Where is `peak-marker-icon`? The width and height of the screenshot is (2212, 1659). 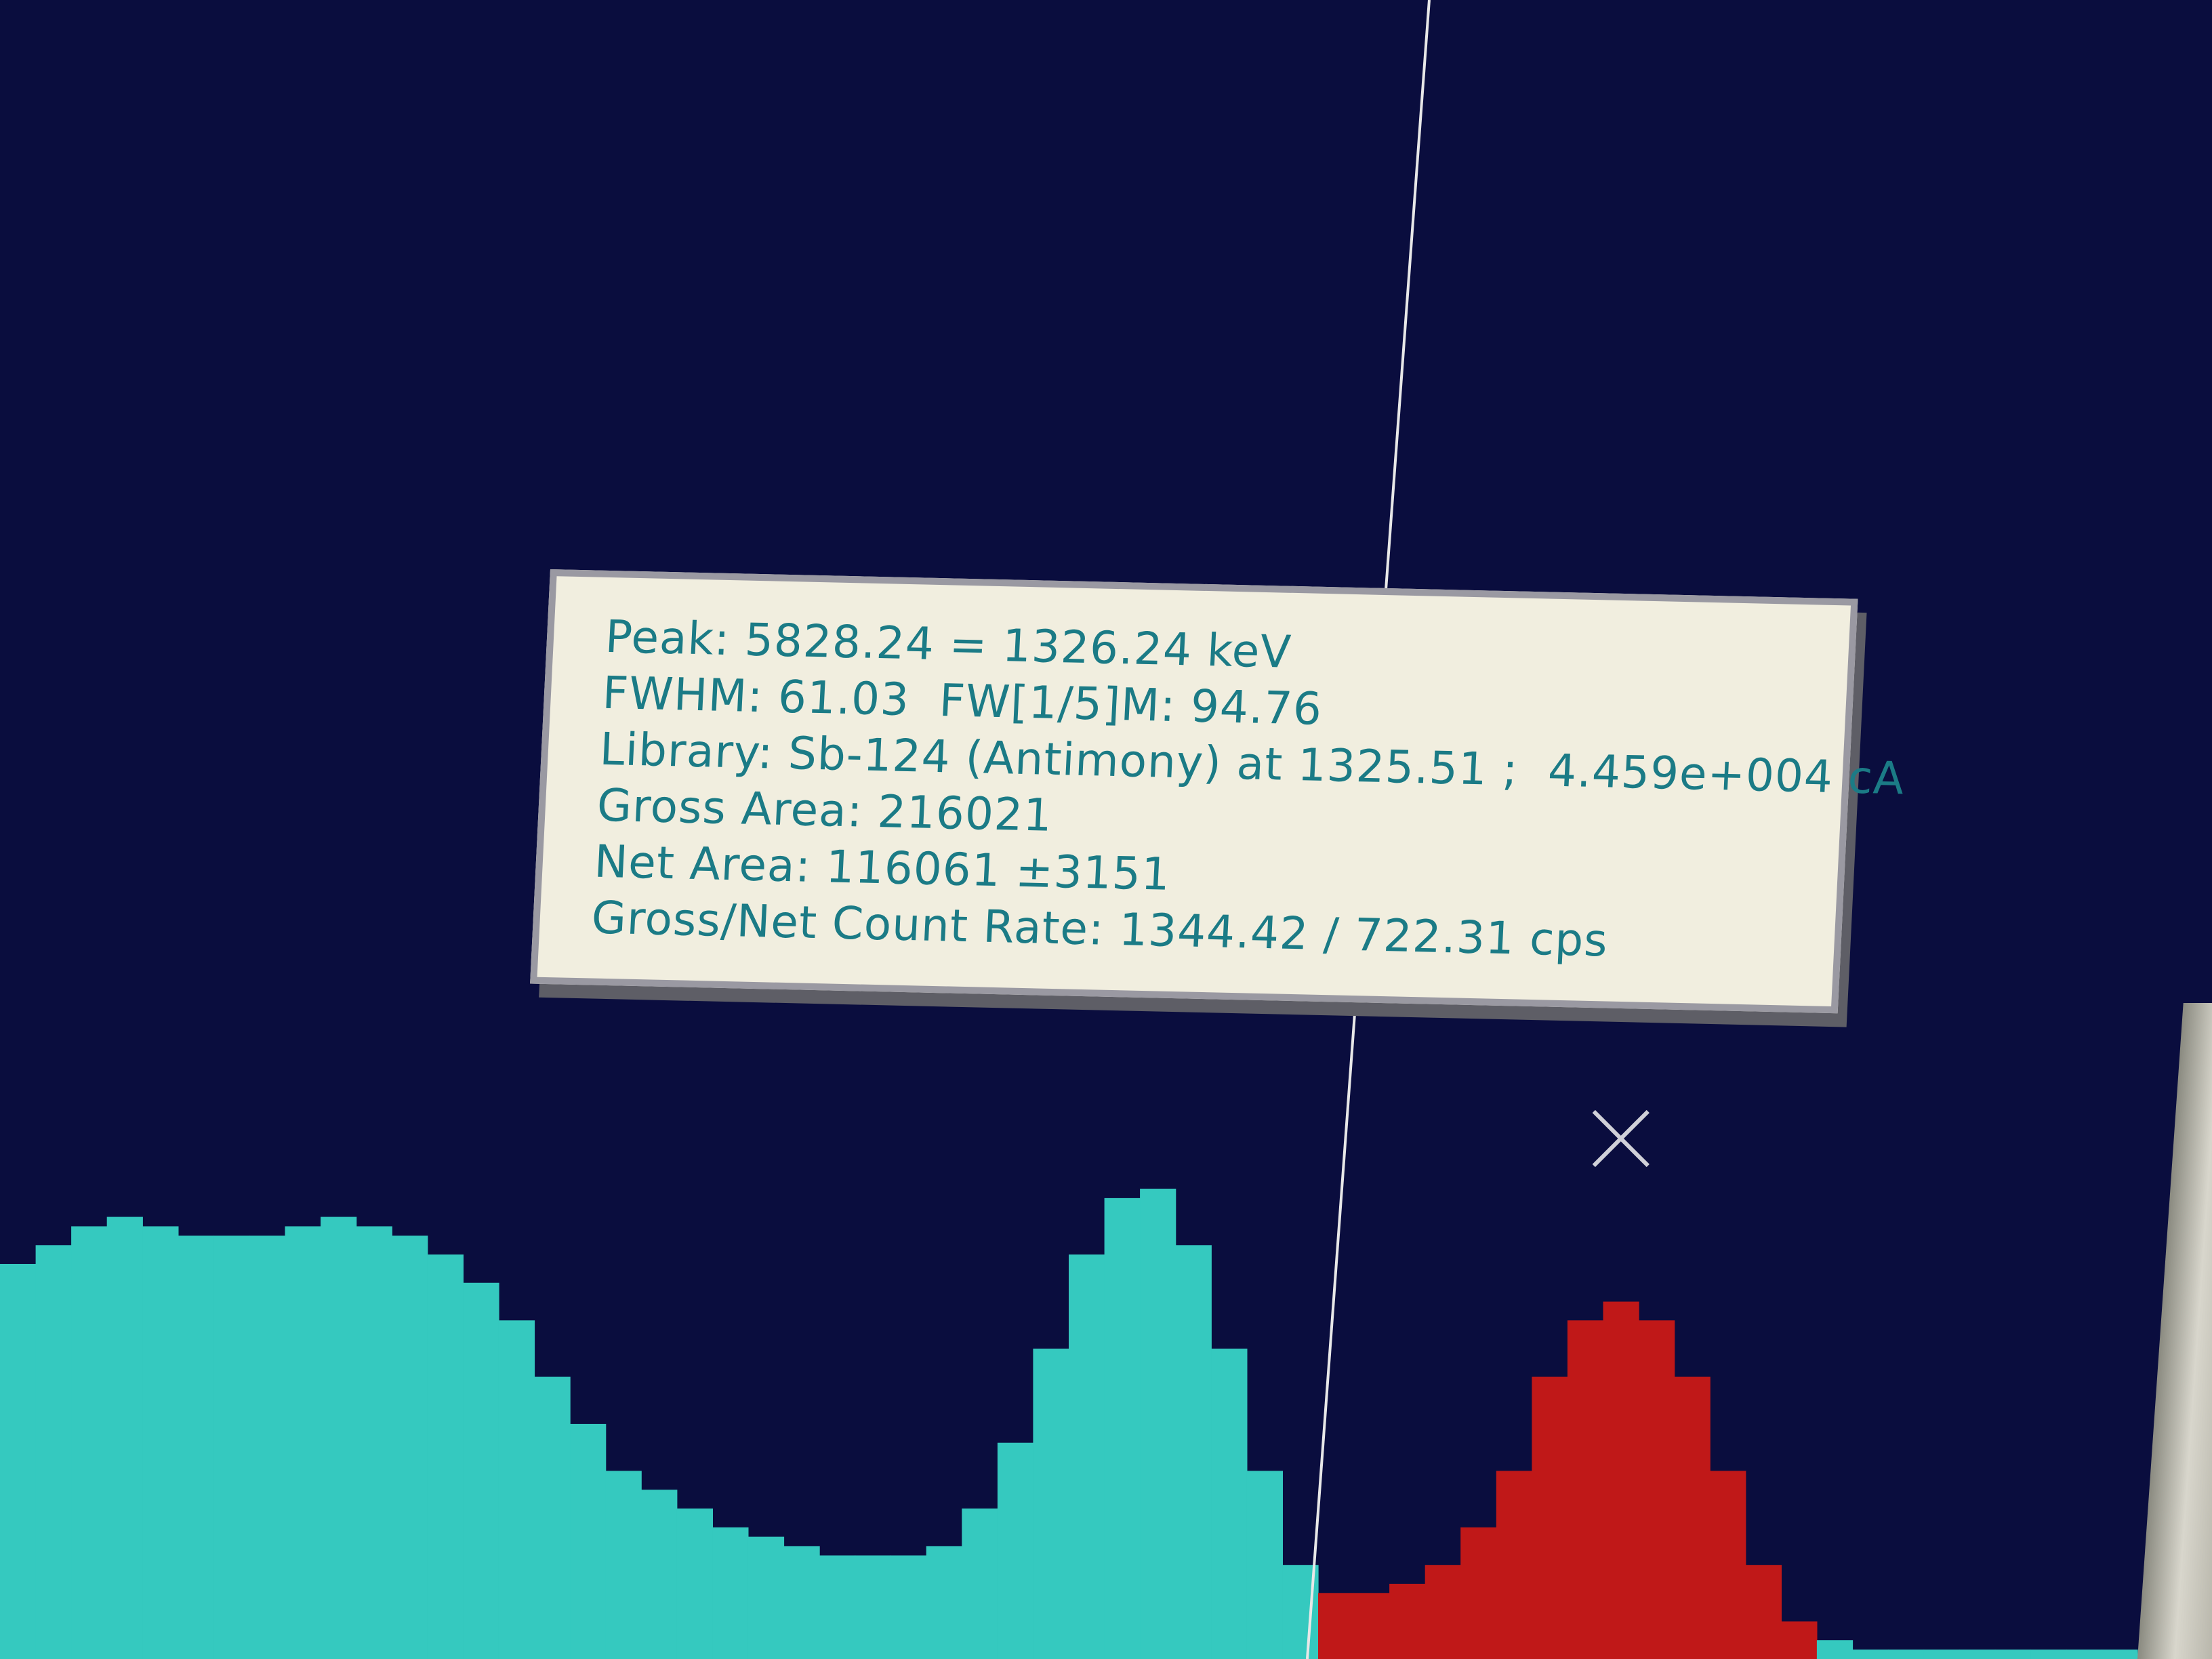 peak-marker-icon is located at coordinates (1621, 1138).